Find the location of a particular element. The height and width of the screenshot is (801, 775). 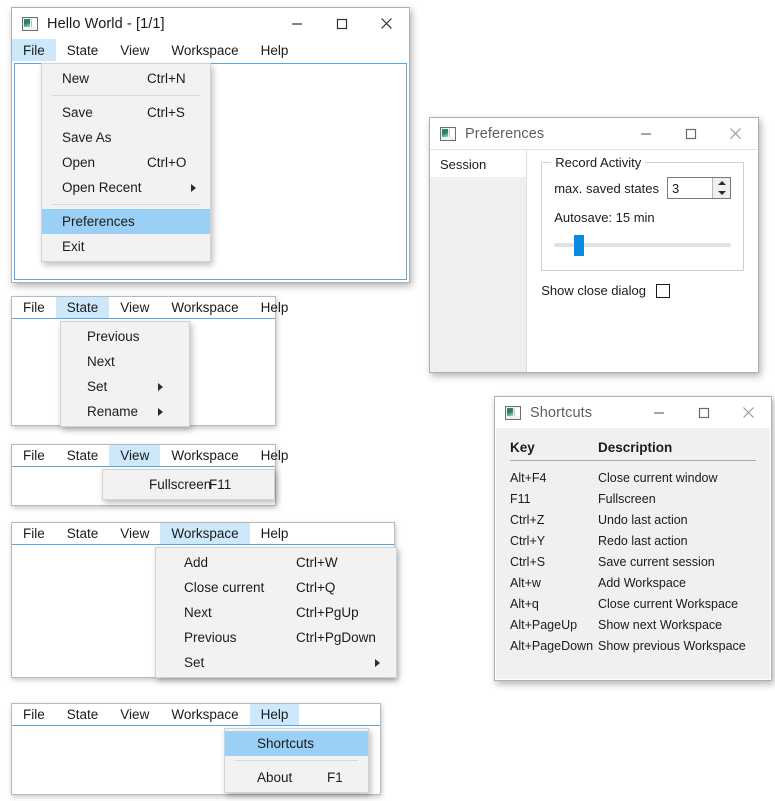

shortcuts-column-description: Description is located at coordinates (635, 447).